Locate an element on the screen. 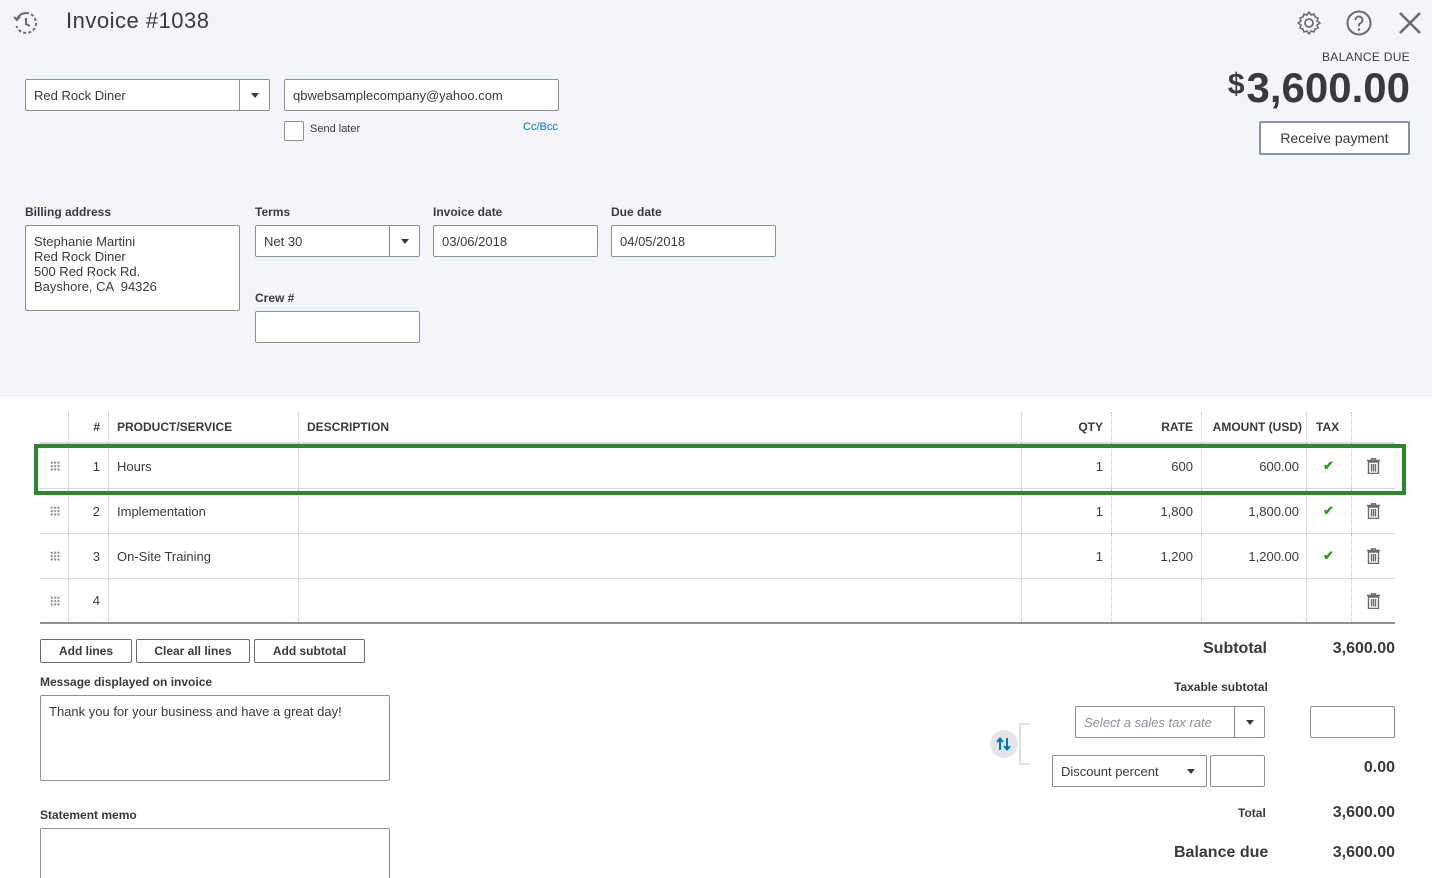  table-row: 2 Implementation 1 1,800 1,800.00 ✔ is located at coordinates (717, 511).